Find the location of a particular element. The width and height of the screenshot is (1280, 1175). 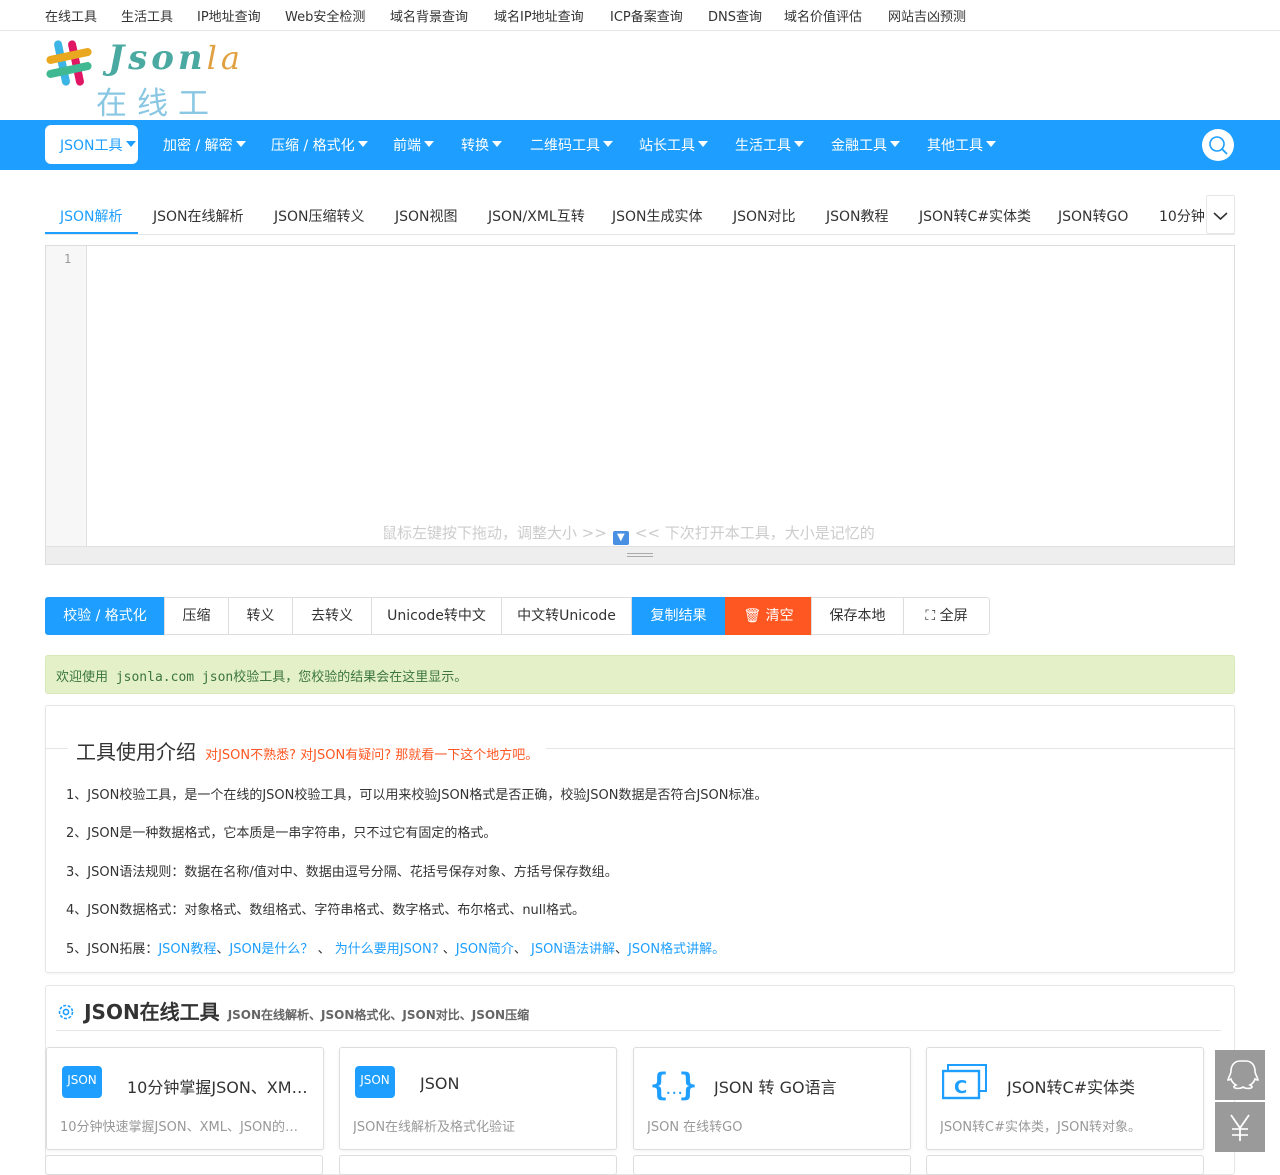

line-number: 1 is located at coordinates (68, 259).